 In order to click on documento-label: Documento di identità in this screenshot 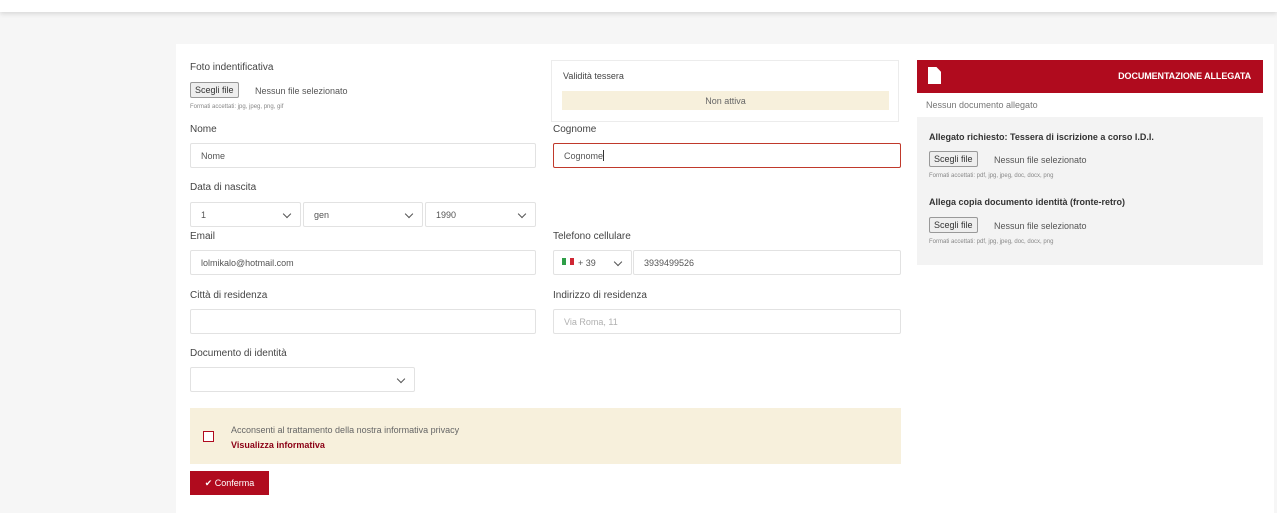, I will do `click(238, 353)`.